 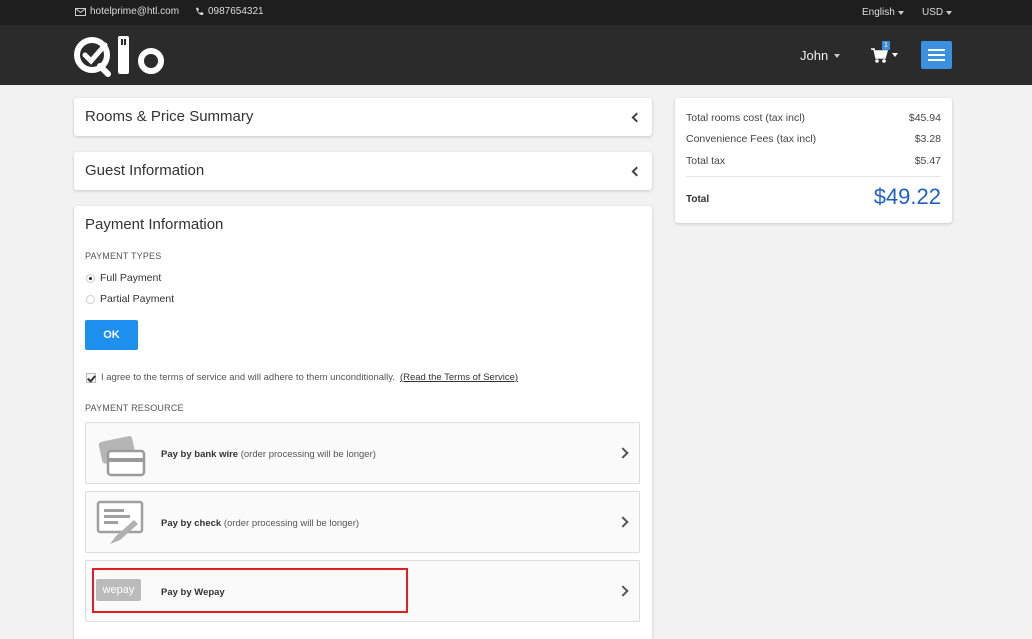 I want to click on full-payment-label: Full Payment, so click(x=131, y=278).